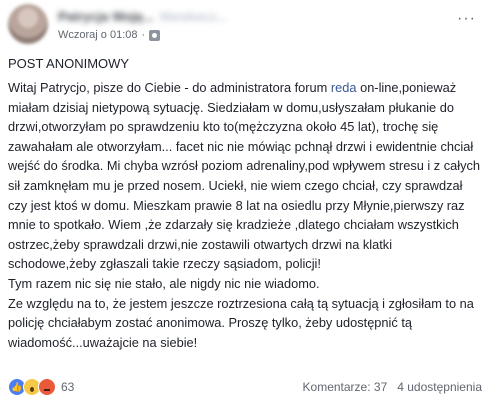 Image resolution: width=490 pixels, height=409 pixels. Describe the element at coordinates (28, 24) in the screenshot. I see `author-avatar` at that location.